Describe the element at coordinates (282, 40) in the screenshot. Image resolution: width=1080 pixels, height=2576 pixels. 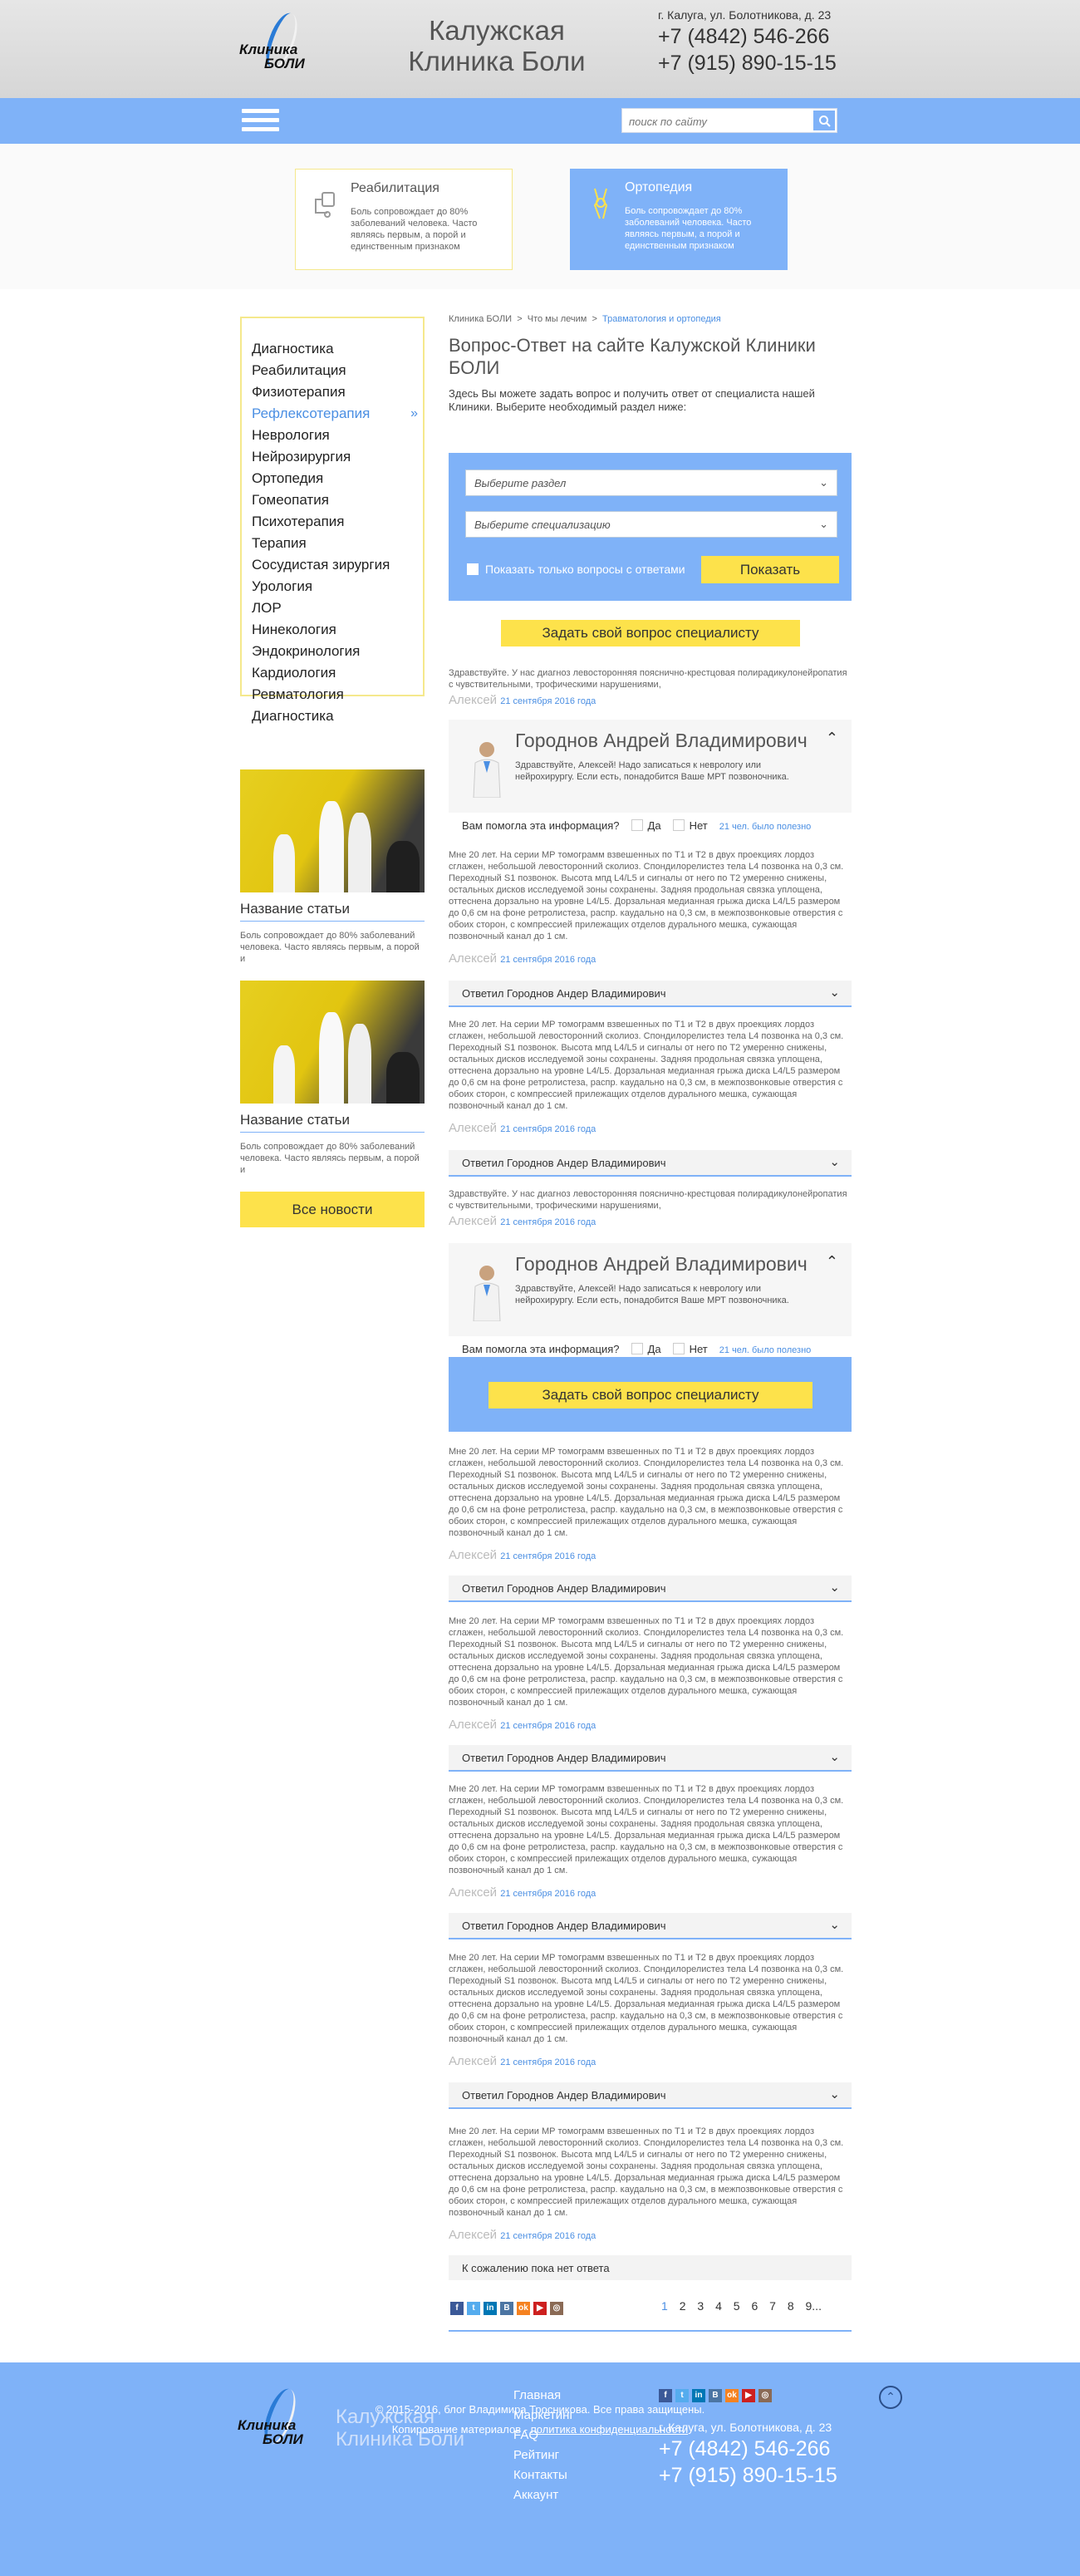
I see `site-logo: Клиника БОЛИ` at that location.